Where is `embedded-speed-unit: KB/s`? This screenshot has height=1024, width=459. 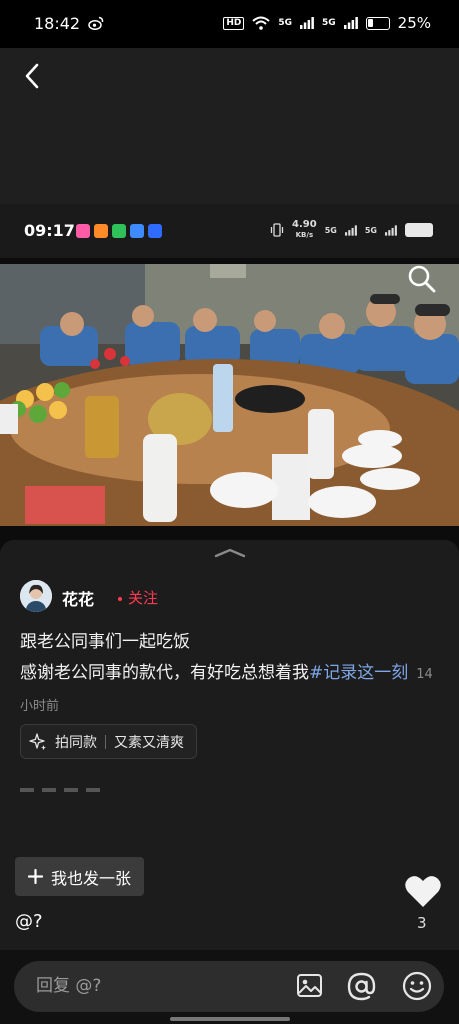 embedded-speed-unit: KB/s is located at coordinates (304, 235).